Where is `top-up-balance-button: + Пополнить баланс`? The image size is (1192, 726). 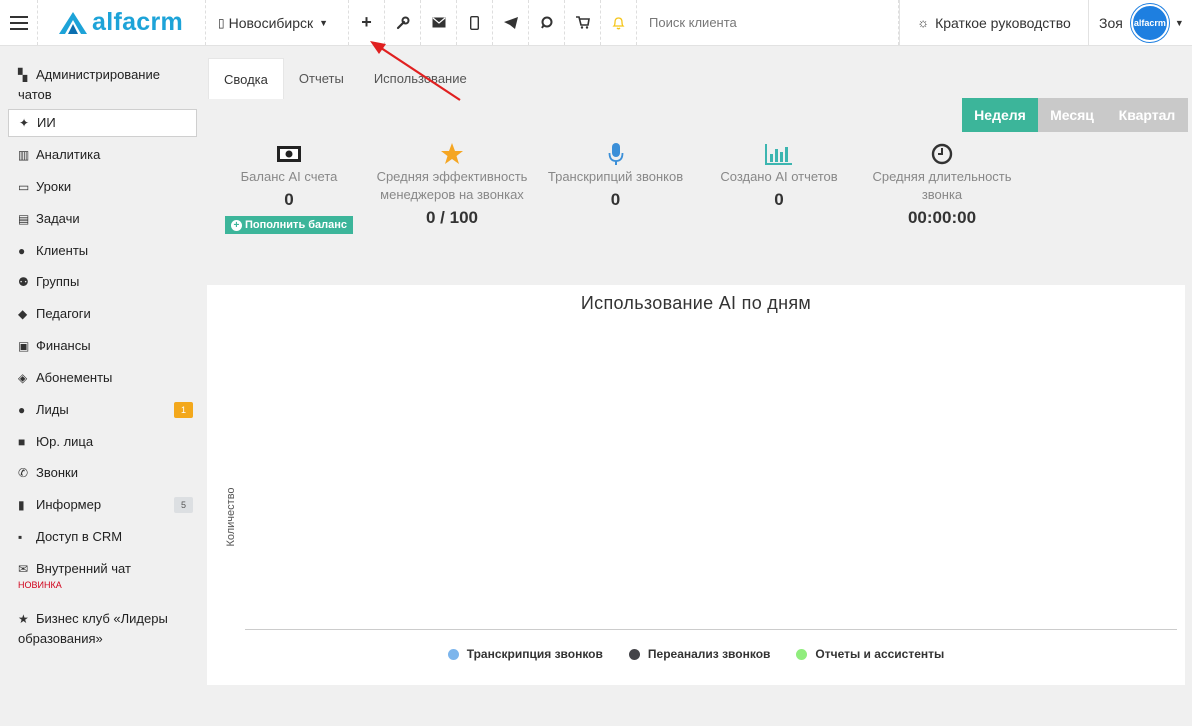 top-up-balance-button: + Пополнить баланс is located at coordinates (289, 225).